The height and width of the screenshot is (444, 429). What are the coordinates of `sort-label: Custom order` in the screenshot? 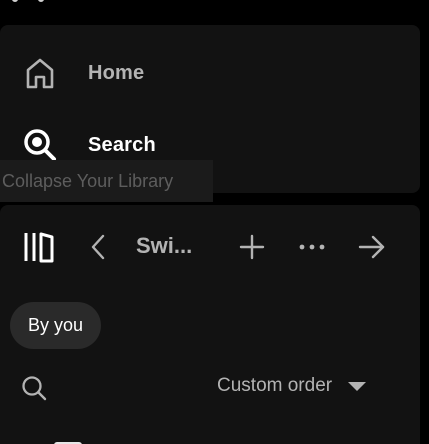 It's located at (275, 385).